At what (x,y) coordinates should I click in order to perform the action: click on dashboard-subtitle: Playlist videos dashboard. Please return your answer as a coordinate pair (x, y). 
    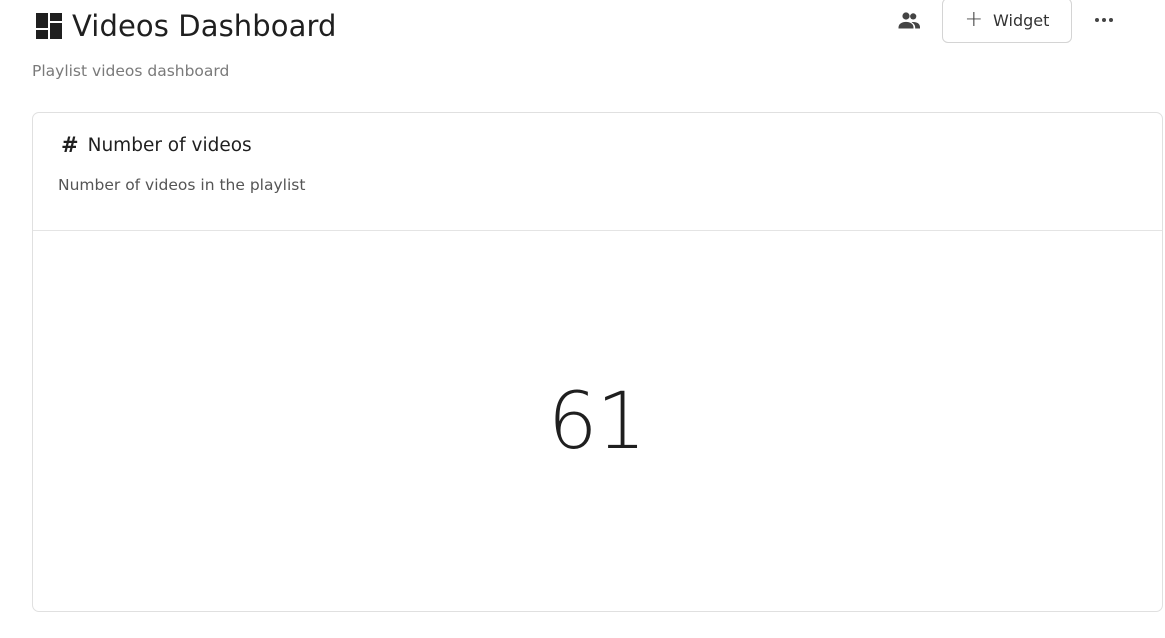
    Looking at the image, I should click on (131, 71).